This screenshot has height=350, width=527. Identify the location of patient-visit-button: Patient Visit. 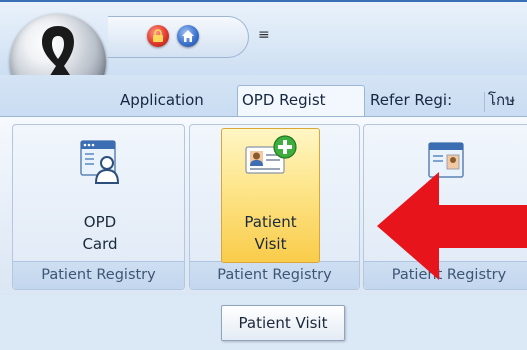
(270, 195).